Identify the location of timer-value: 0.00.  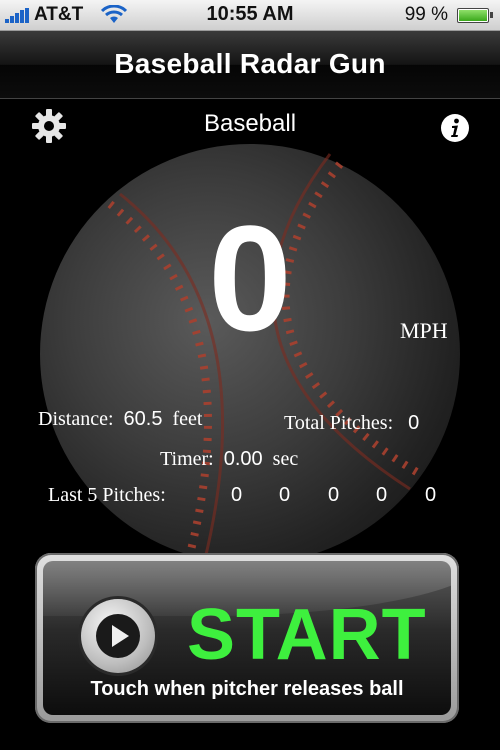
(243, 459).